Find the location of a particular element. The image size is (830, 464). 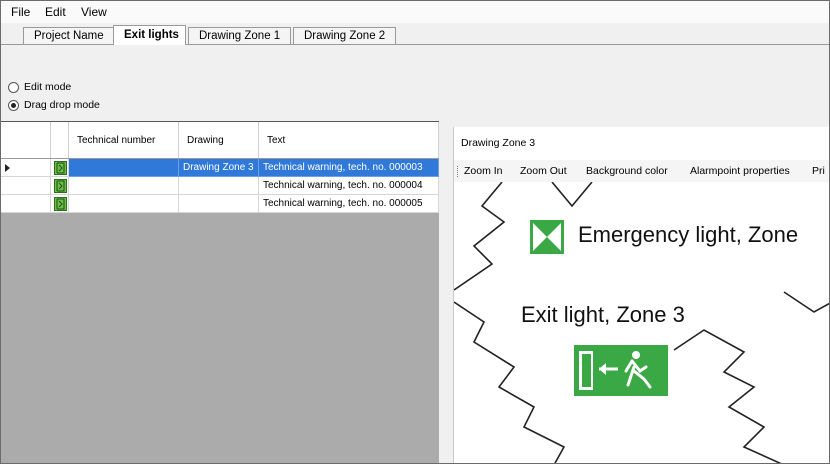

tab-drawing-zone-1: Drawing Zone 1 is located at coordinates (239, 35).